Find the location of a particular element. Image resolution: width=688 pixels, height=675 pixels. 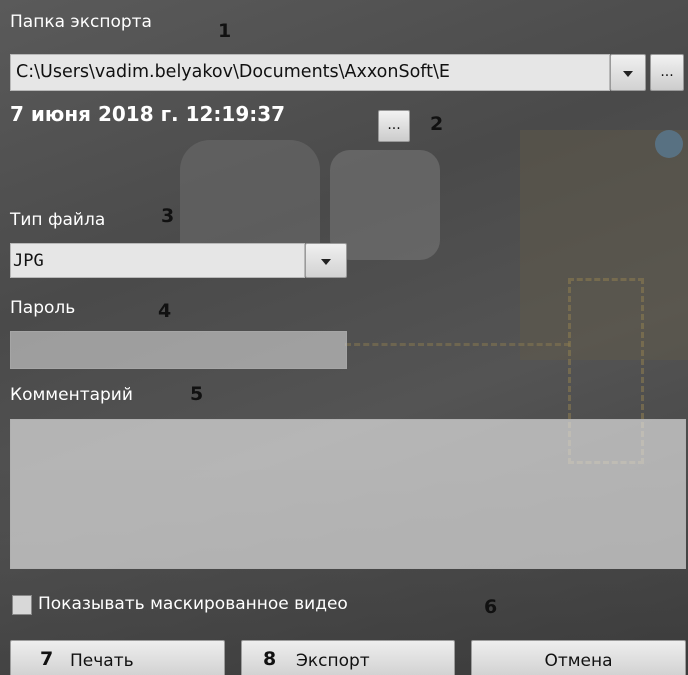

marker-1: 1 is located at coordinates (225, 31).